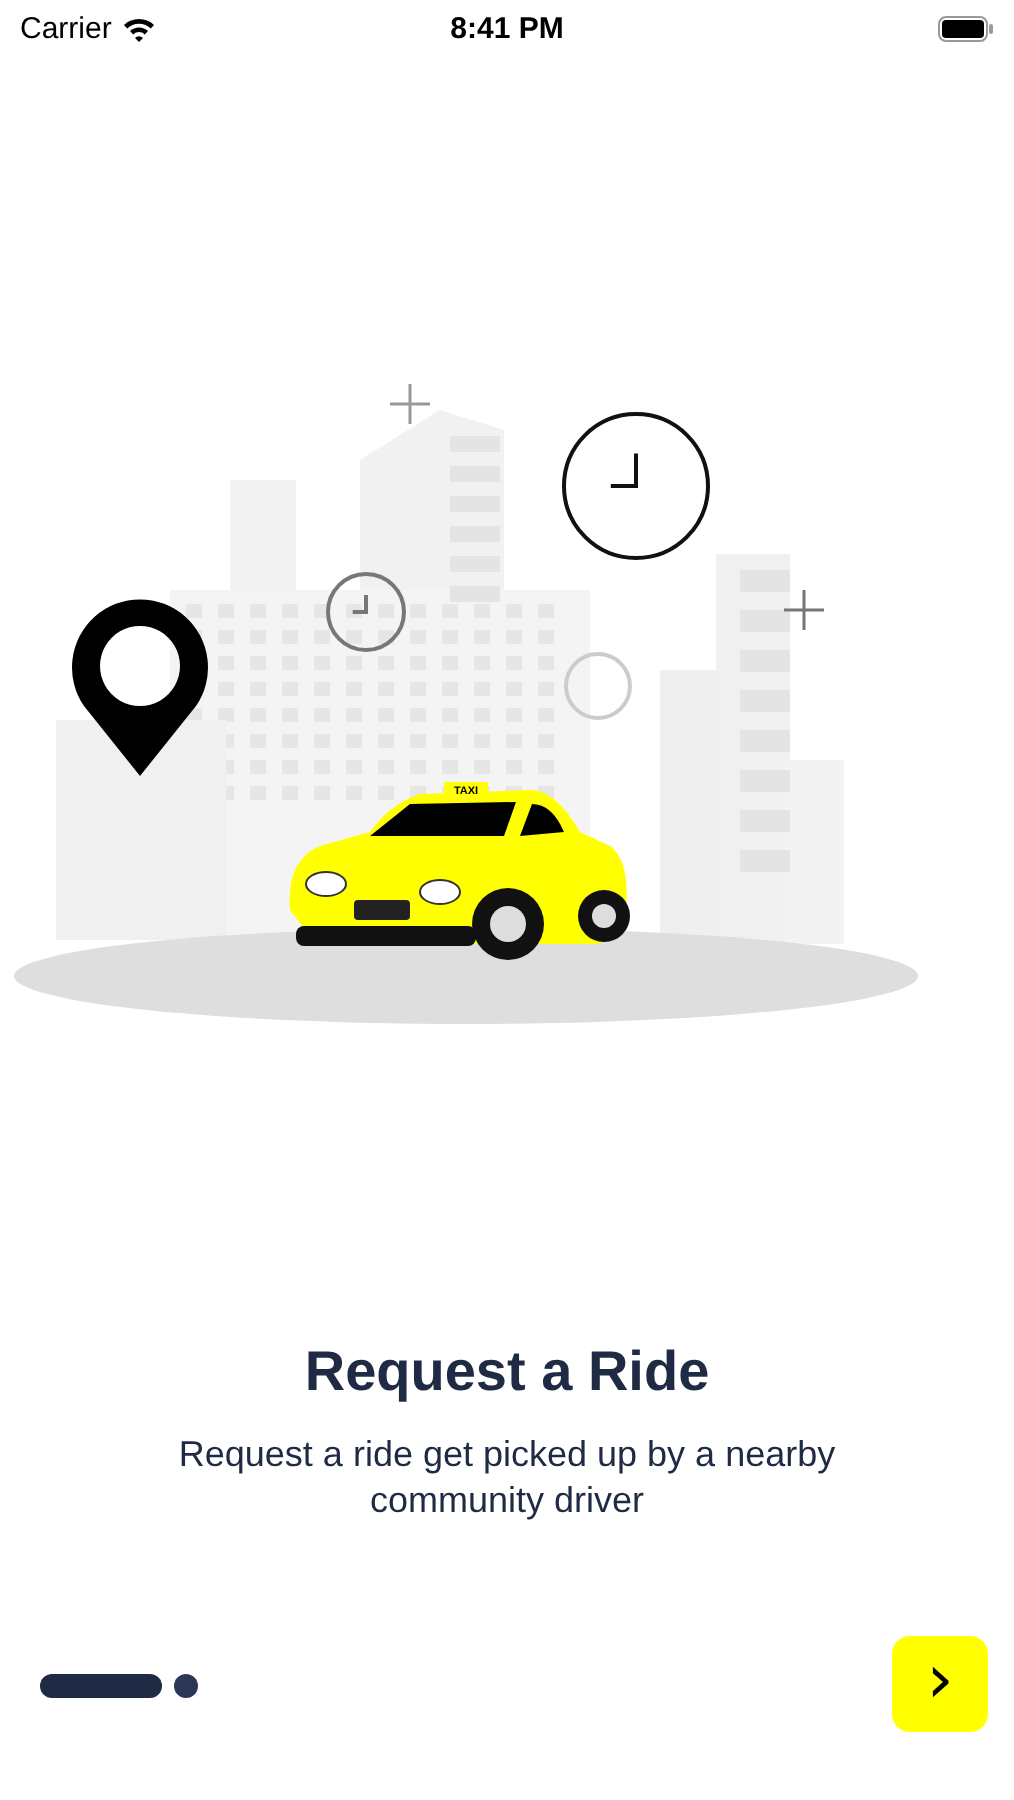  I want to click on title: Request a Ride, so click(507, 1372).